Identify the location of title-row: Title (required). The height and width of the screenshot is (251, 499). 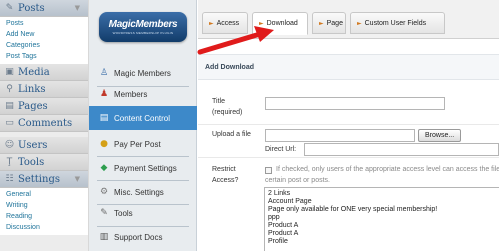
(348, 106).